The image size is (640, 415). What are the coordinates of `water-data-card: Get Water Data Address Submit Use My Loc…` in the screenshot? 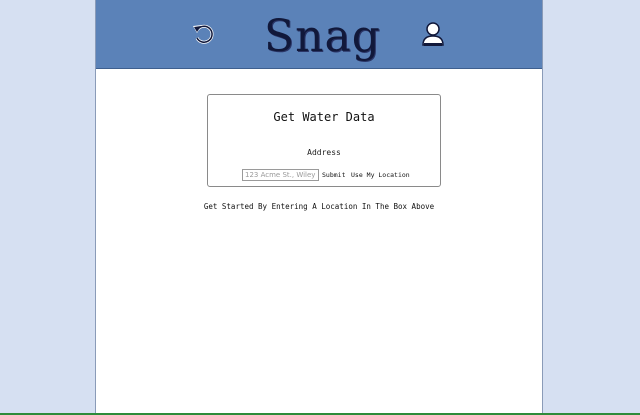 It's located at (324, 140).